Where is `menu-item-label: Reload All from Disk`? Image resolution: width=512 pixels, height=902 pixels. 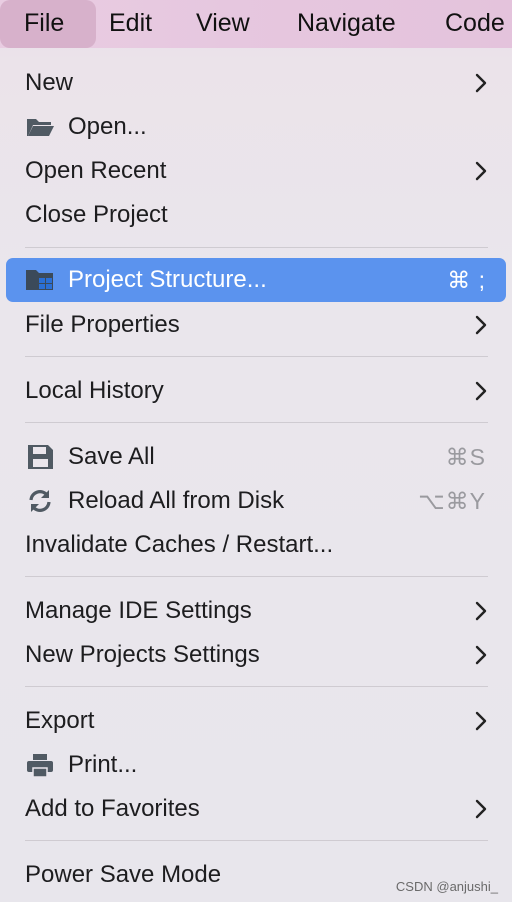
menu-item-label: Reload All from Disk is located at coordinates (176, 500).